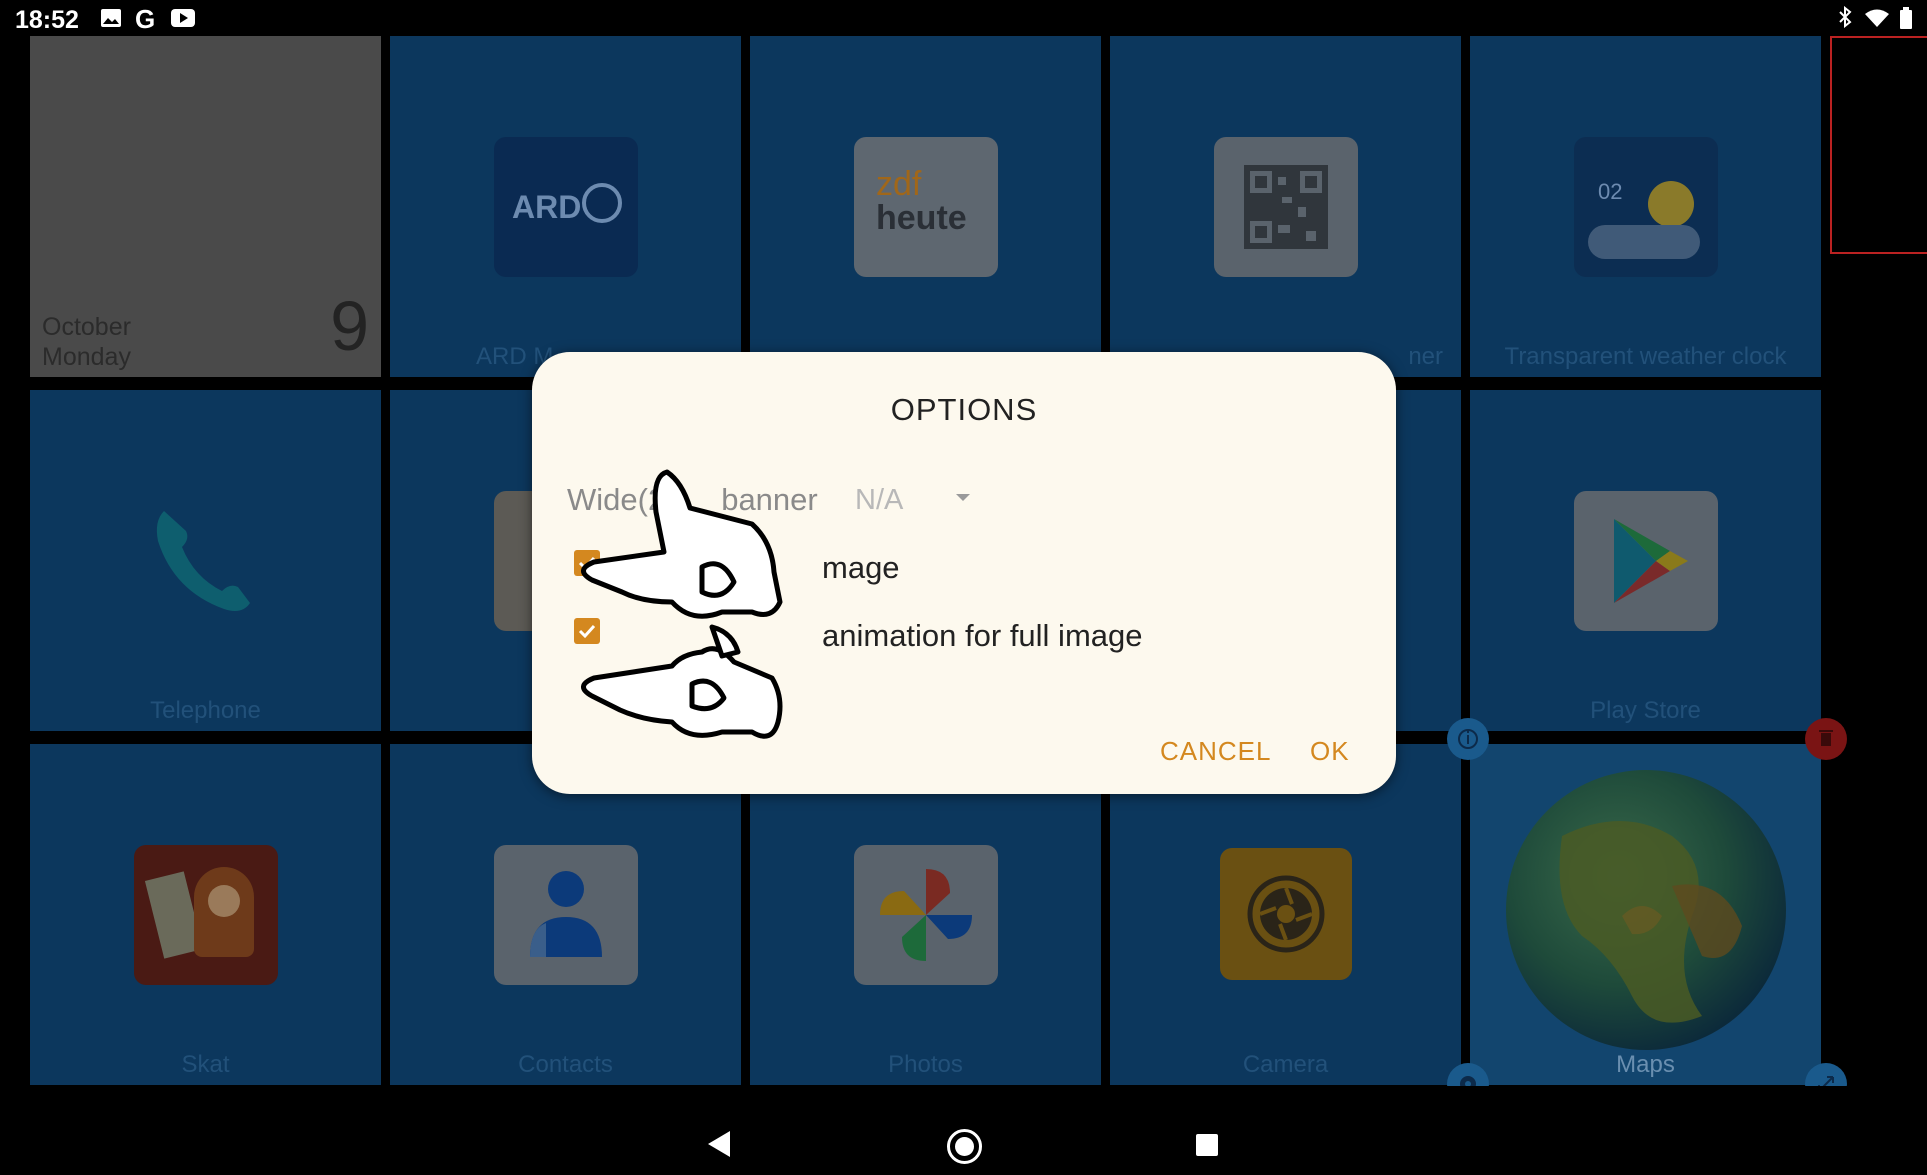 The width and height of the screenshot is (1927, 1175). What do you see at coordinates (964, 409) in the screenshot?
I see `dialog-title: OPTIONS` at bounding box center [964, 409].